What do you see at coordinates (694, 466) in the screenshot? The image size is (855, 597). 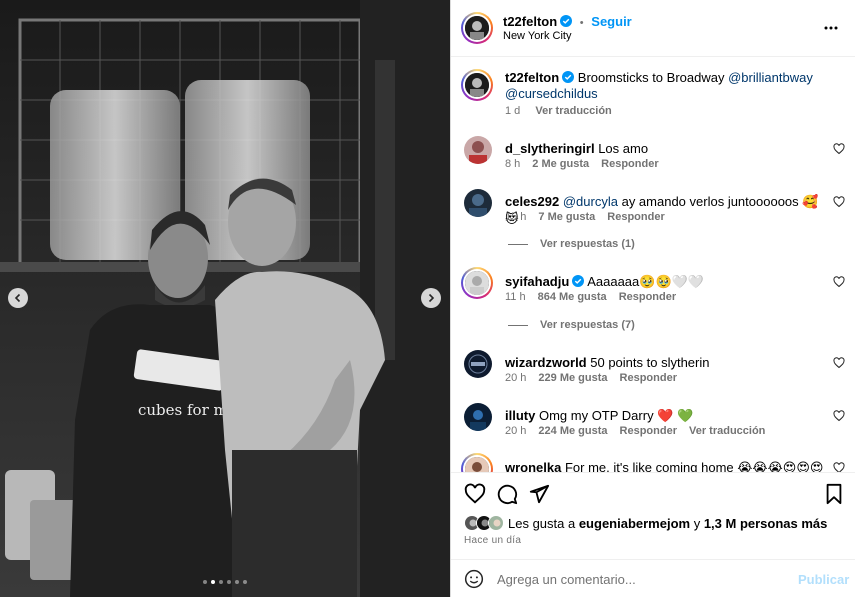 I see `comment-text: For me, it's like coming home 😭😭😭😍😍😍` at bounding box center [694, 466].